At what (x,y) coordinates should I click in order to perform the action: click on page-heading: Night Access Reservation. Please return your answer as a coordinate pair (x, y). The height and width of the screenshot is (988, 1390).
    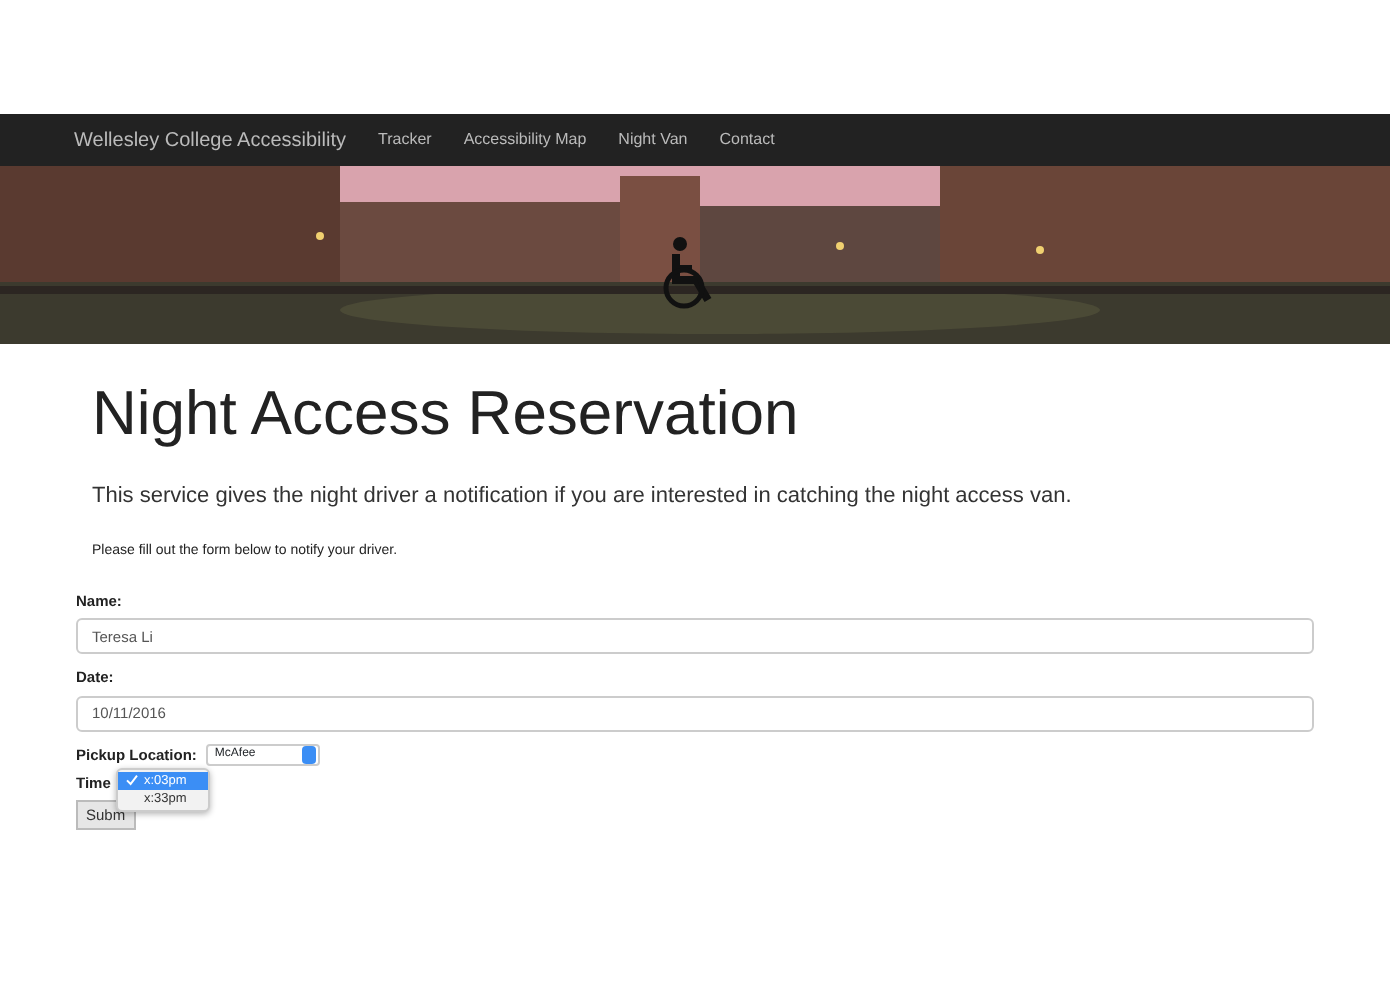
    Looking at the image, I should click on (446, 414).